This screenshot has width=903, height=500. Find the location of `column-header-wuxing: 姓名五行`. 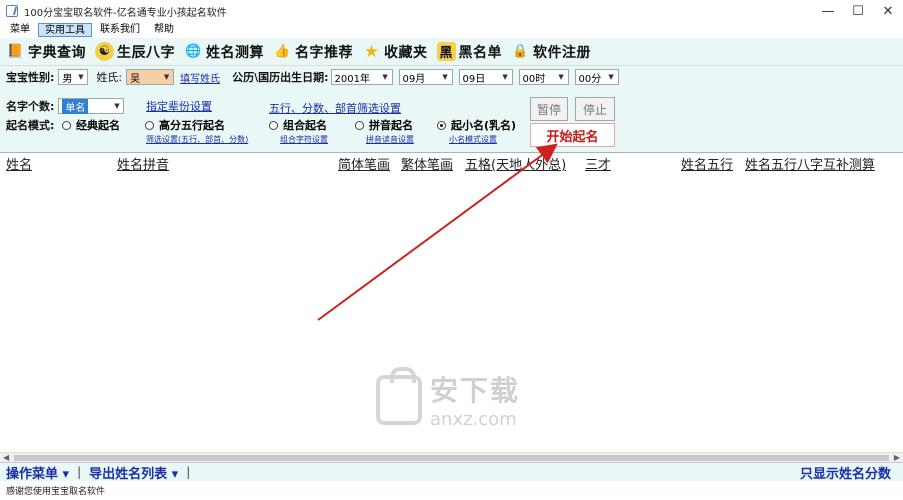

column-header-wuxing: 姓名五行 is located at coordinates (707, 163).